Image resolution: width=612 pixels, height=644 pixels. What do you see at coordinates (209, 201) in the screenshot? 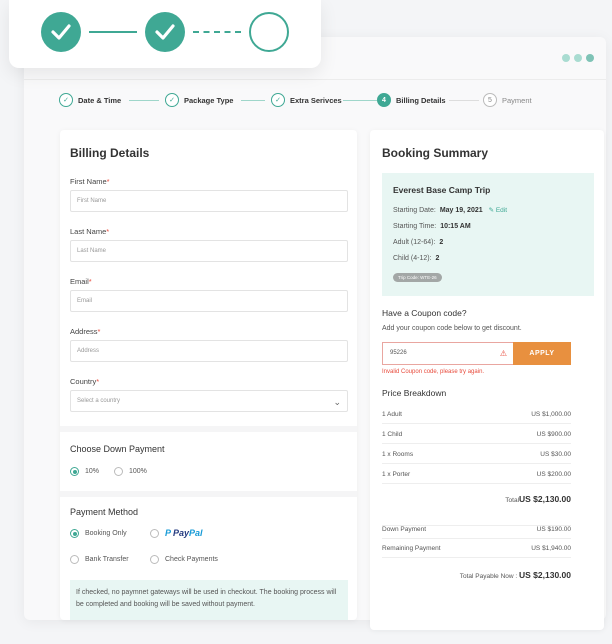
I see `first-name-input: First Name` at bounding box center [209, 201].